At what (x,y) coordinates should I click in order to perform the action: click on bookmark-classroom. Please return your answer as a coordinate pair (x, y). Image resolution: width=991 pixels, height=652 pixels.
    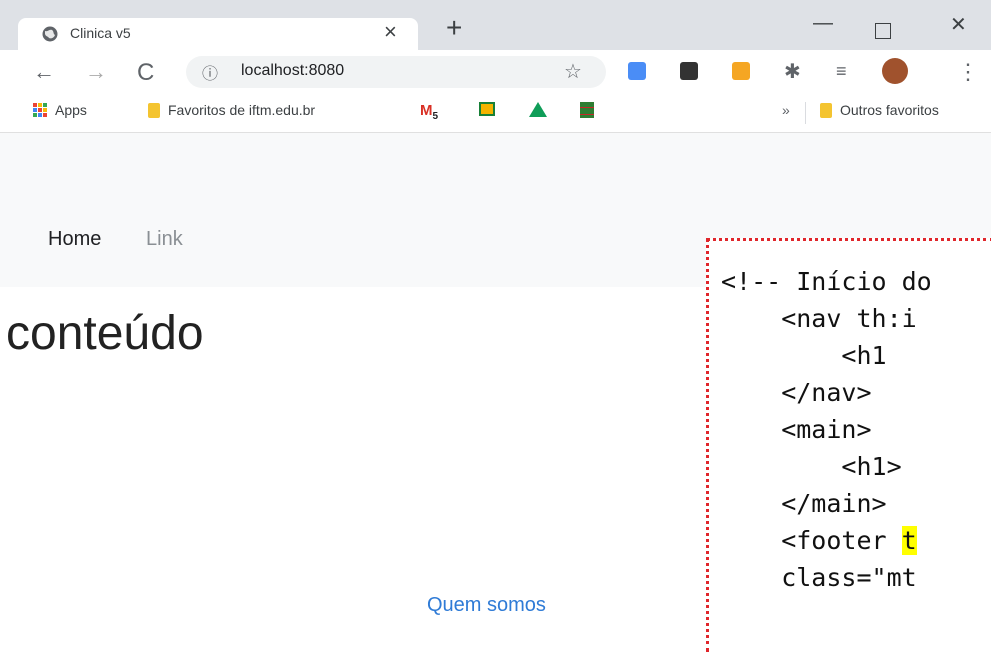
    Looking at the image, I should click on (487, 109).